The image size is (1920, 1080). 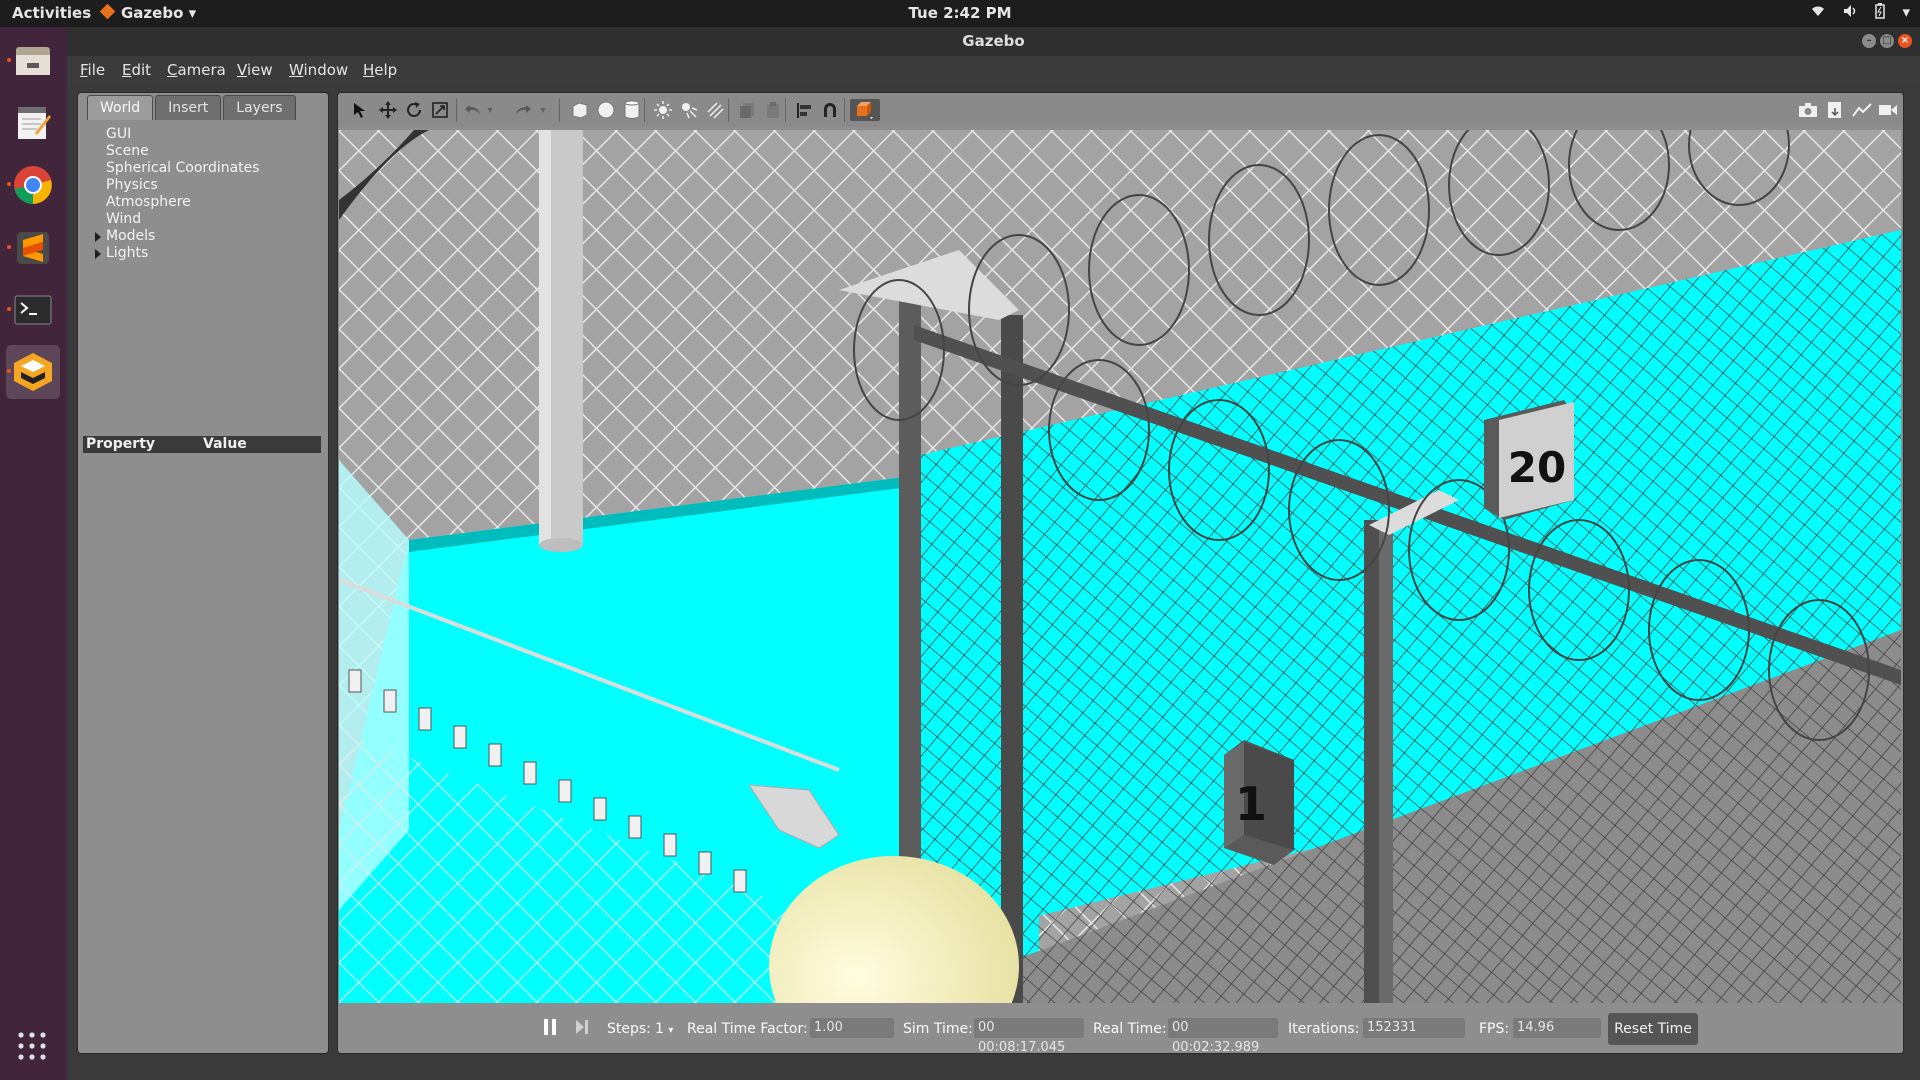 I want to click on toolbar: ▾ ▾, so click(x=1120, y=110).